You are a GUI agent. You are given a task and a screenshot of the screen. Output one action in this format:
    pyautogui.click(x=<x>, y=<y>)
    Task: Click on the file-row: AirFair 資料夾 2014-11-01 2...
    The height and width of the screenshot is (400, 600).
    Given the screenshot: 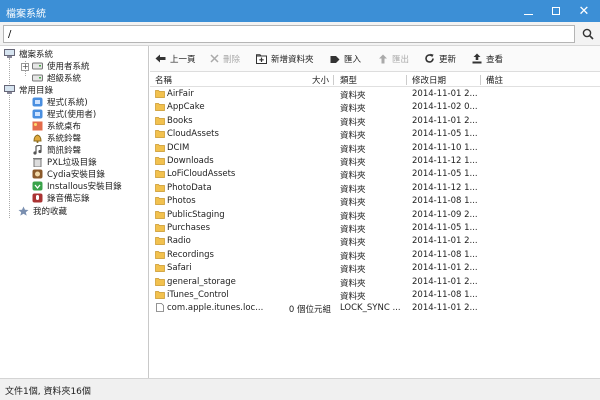 What is the action you would take?
    pyautogui.click(x=375, y=94)
    